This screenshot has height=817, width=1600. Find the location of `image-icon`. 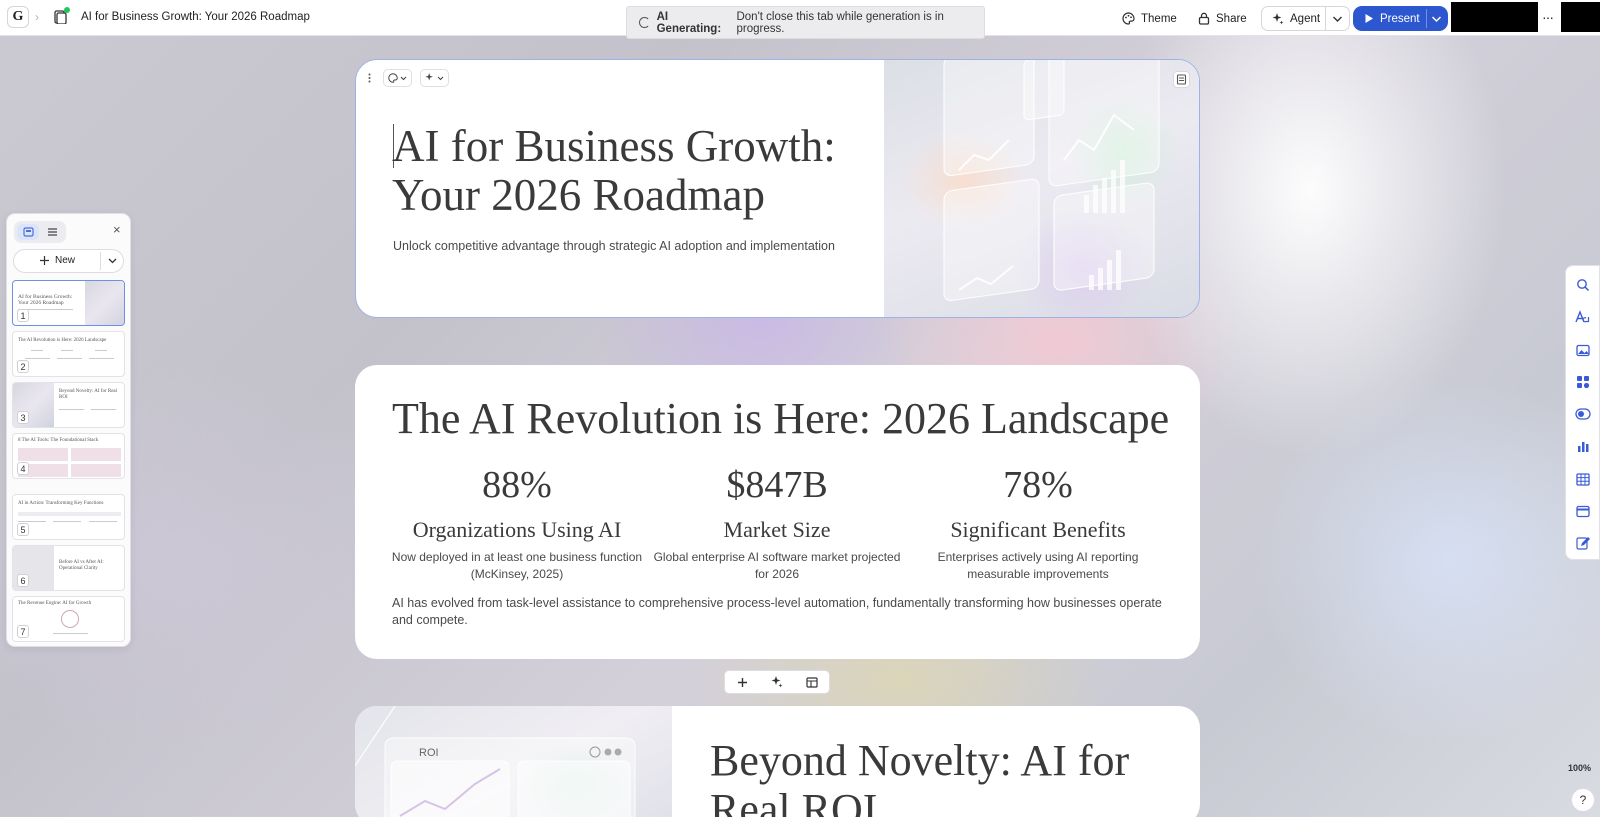

image-icon is located at coordinates (1583, 350).